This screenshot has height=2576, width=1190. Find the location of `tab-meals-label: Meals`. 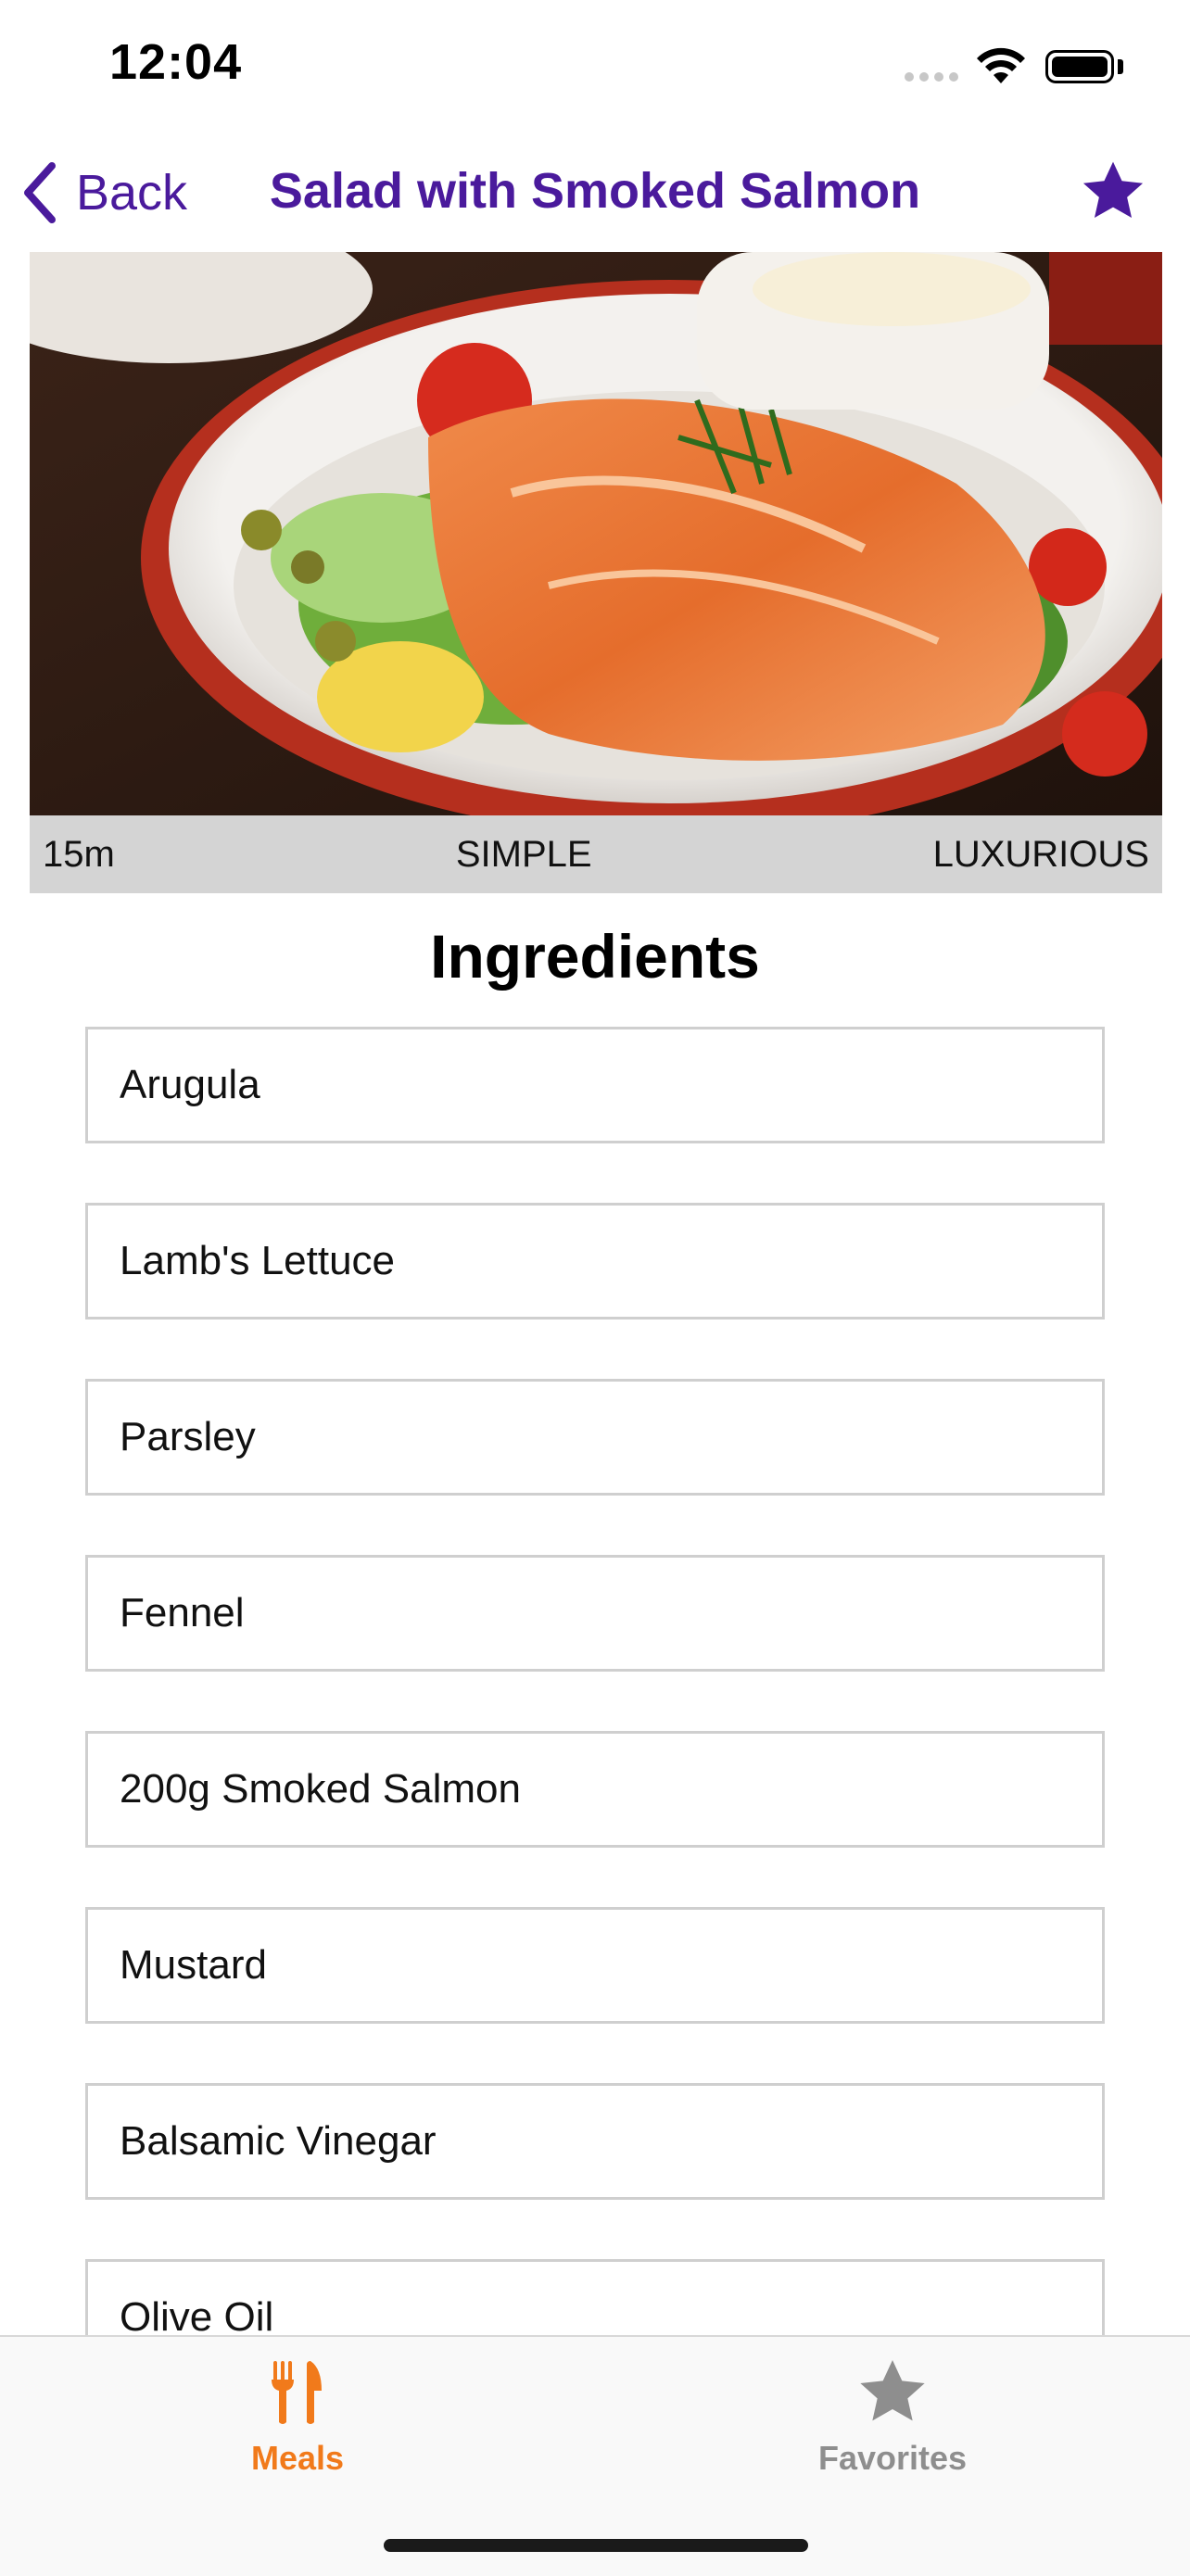

tab-meals-label: Meals is located at coordinates (297, 2458).